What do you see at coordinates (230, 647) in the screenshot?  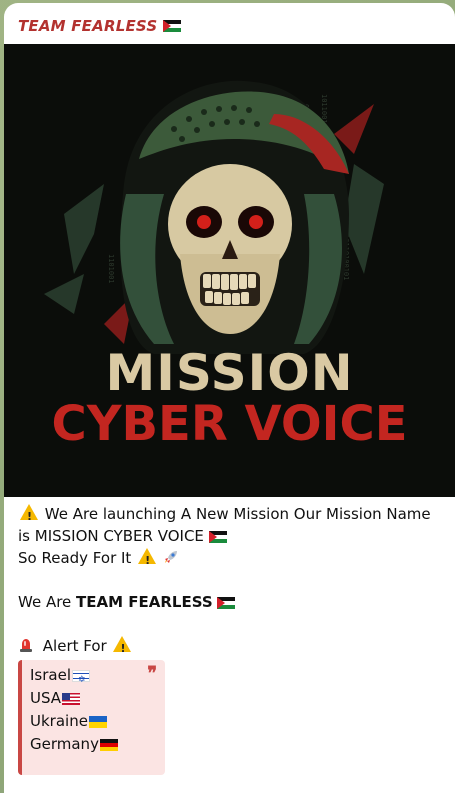 I see `message-line-alert: Alert For` at bounding box center [230, 647].